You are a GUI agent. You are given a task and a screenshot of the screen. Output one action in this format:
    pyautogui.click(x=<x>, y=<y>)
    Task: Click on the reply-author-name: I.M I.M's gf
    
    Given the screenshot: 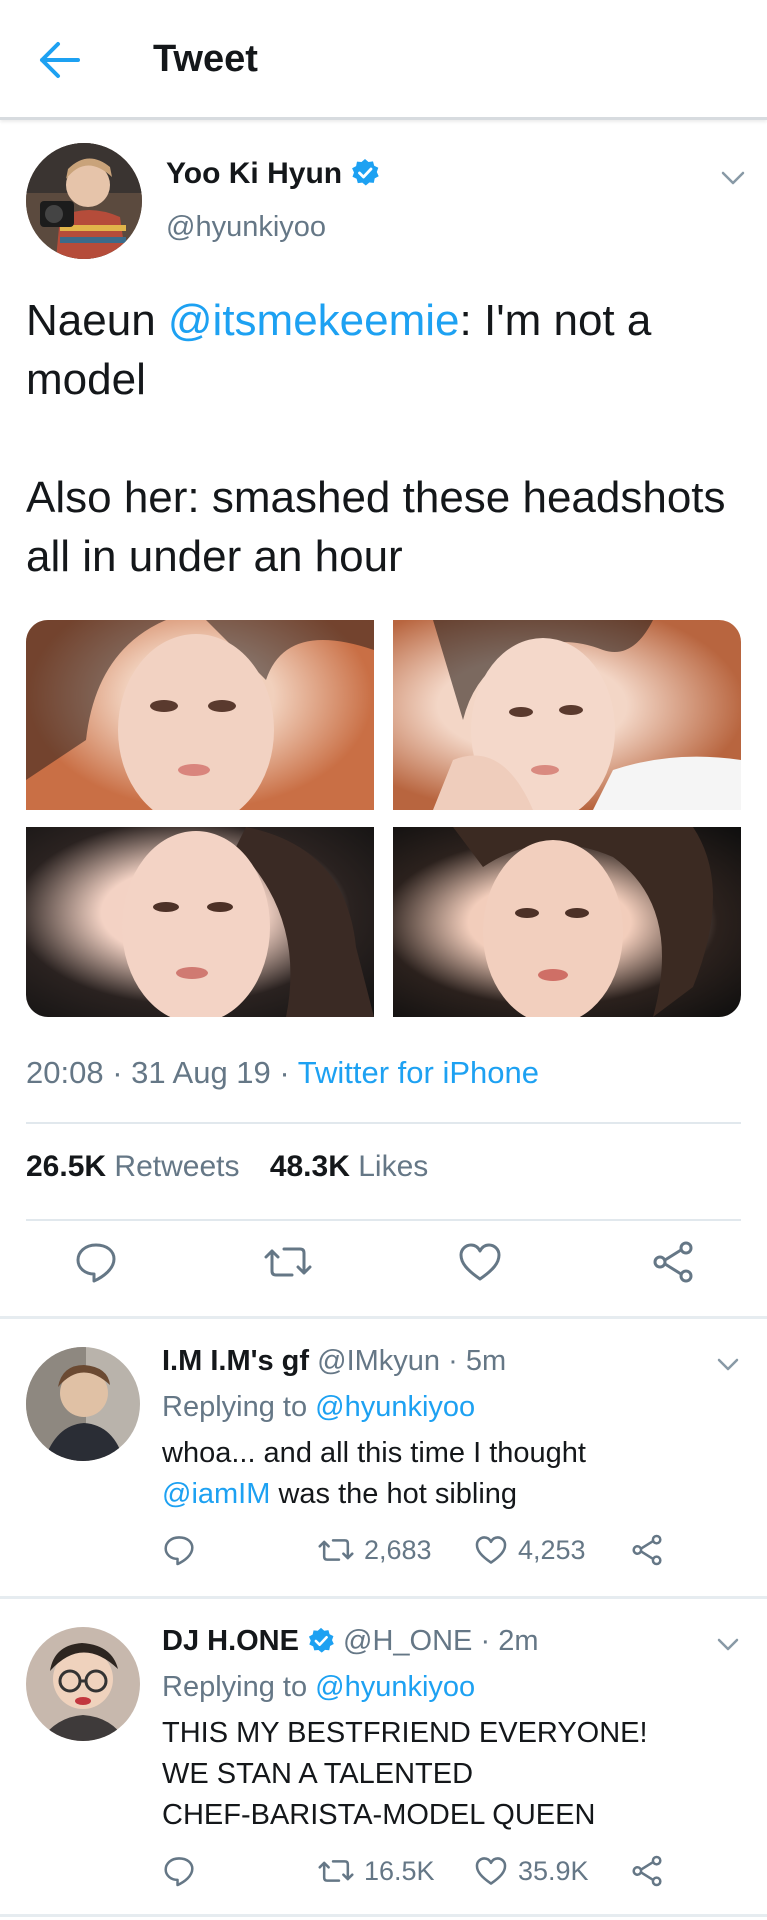 What is the action you would take?
    pyautogui.click(x=235, y=1361)
    